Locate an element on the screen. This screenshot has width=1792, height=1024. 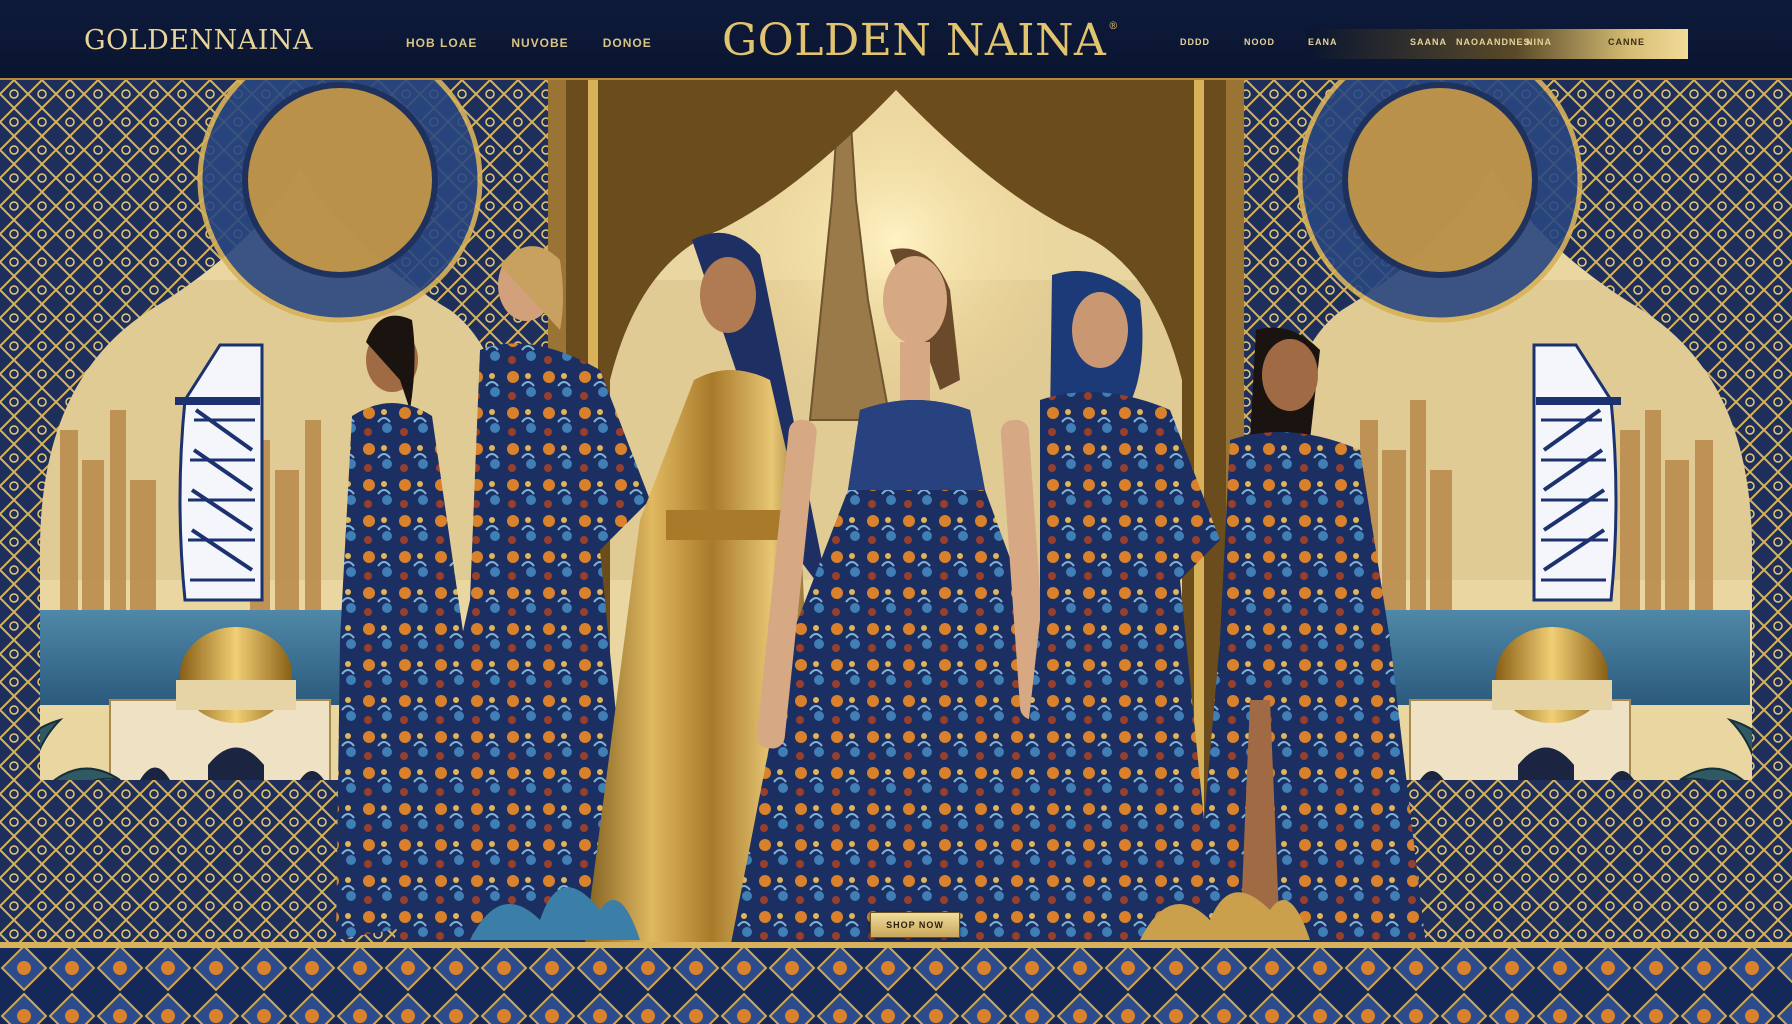
nav-right-link-4: SAANA is located at coordinates (1428, 42).